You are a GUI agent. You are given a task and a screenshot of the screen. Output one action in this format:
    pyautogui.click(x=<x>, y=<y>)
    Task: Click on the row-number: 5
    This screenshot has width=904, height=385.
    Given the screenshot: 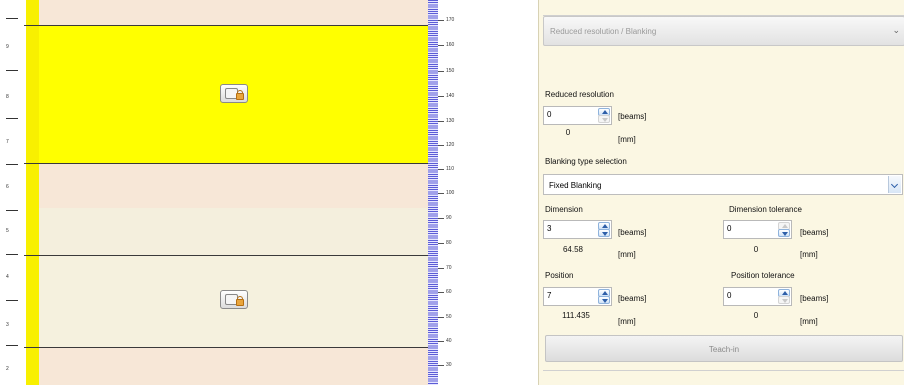 What is the action you would take?
    pyautogui.click(x=7, y=231)
    